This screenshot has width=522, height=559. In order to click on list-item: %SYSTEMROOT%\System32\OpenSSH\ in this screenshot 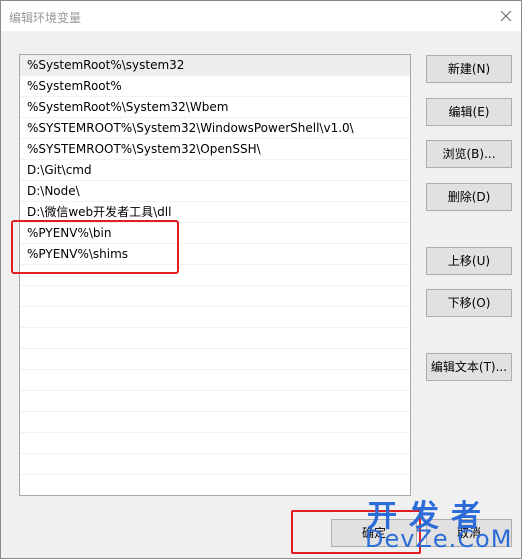, I will do `click(215, 149)`.